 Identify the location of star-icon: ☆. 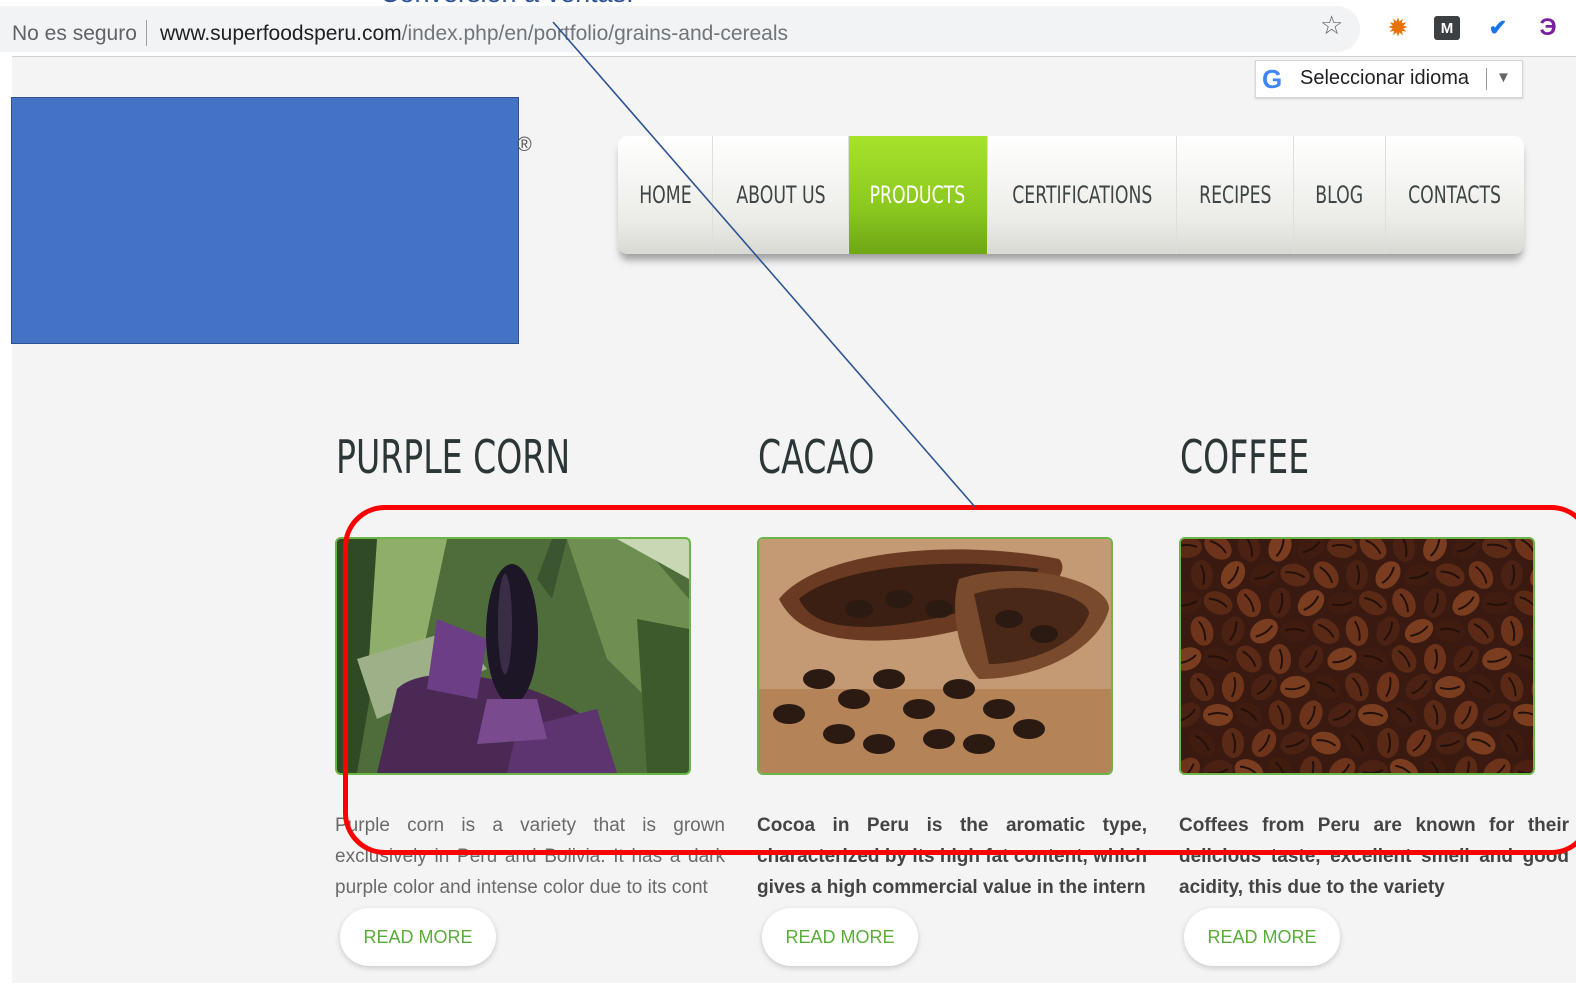
(1331, 25).